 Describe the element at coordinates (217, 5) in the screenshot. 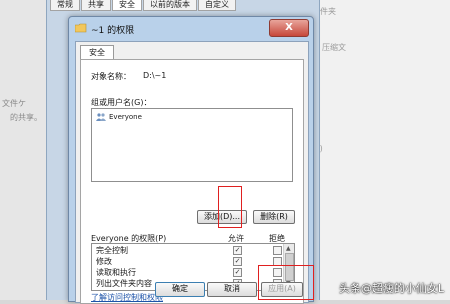

I see `tab-customize: 自定义` at that location.